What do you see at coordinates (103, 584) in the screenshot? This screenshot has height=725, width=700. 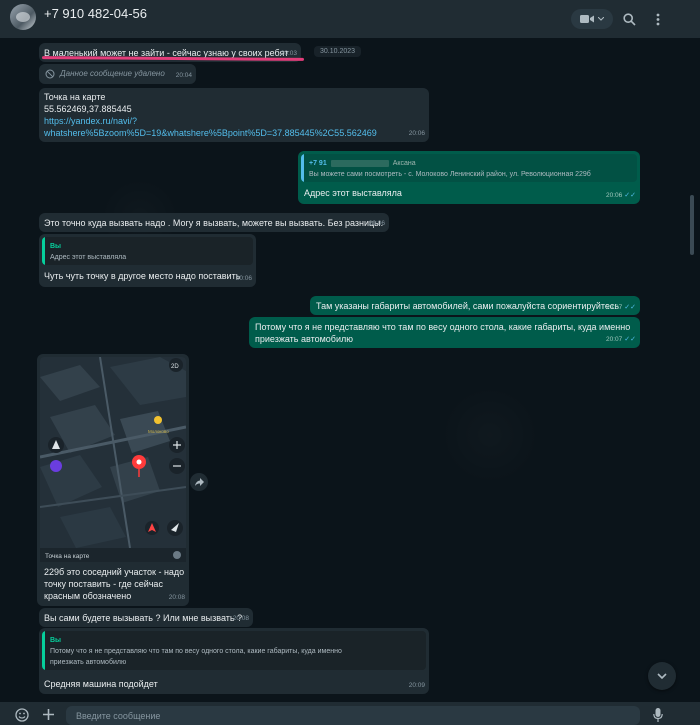 I see `message-text: точку поставить - где сейчас` at bounding box center [103, 584].